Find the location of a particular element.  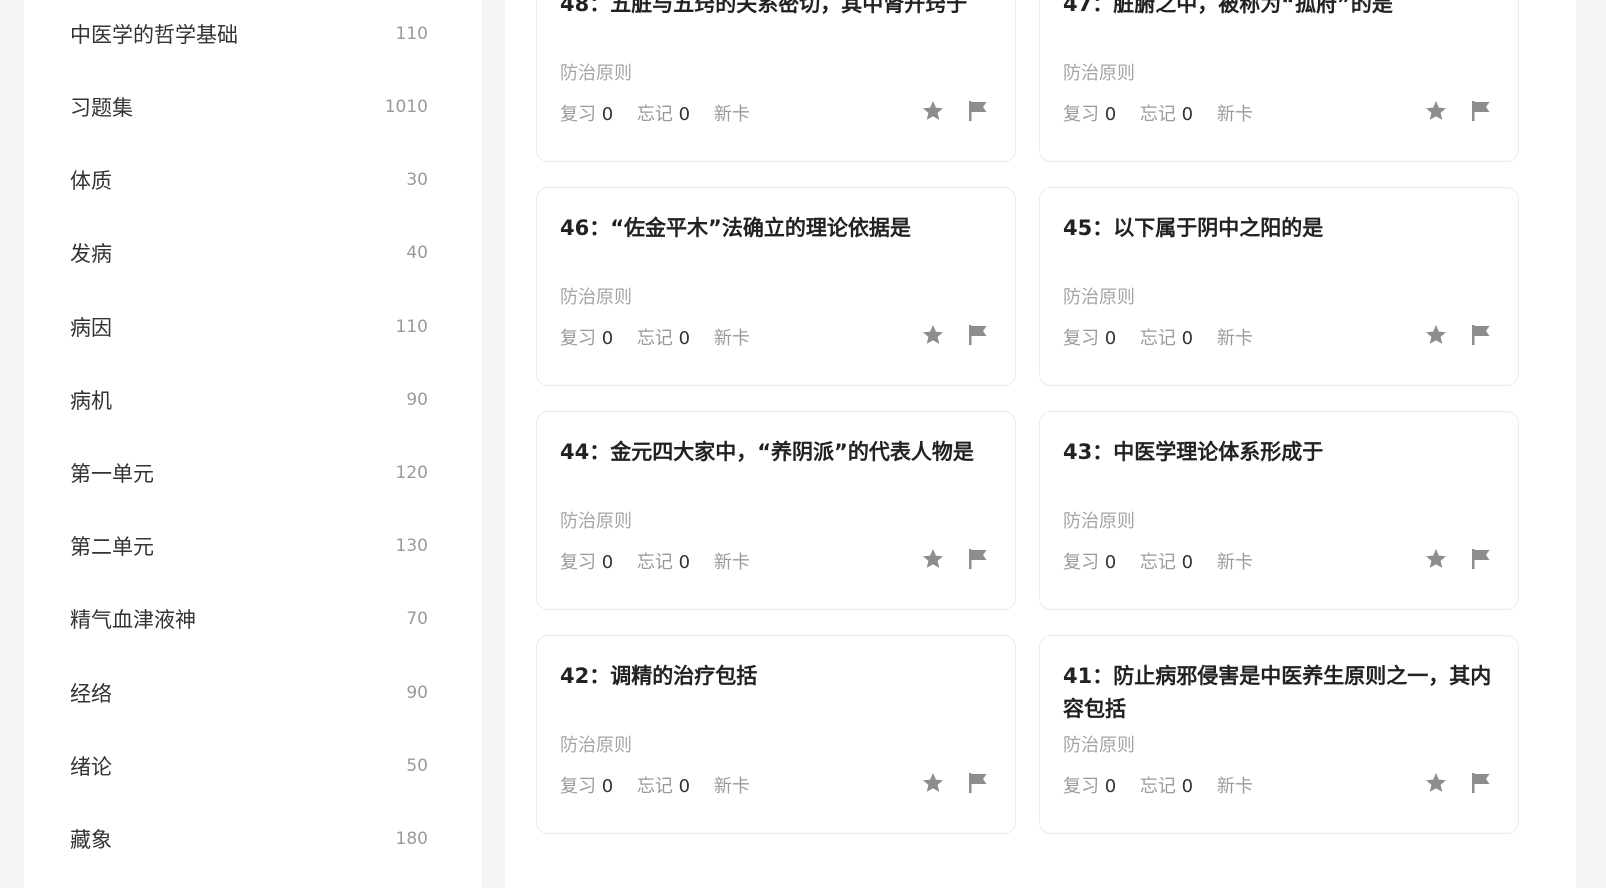

question-card: 43：中医学理论体系形成于 防治原则 复习 0 忘记 0 新卡 is located at coordinates (1279, 510).